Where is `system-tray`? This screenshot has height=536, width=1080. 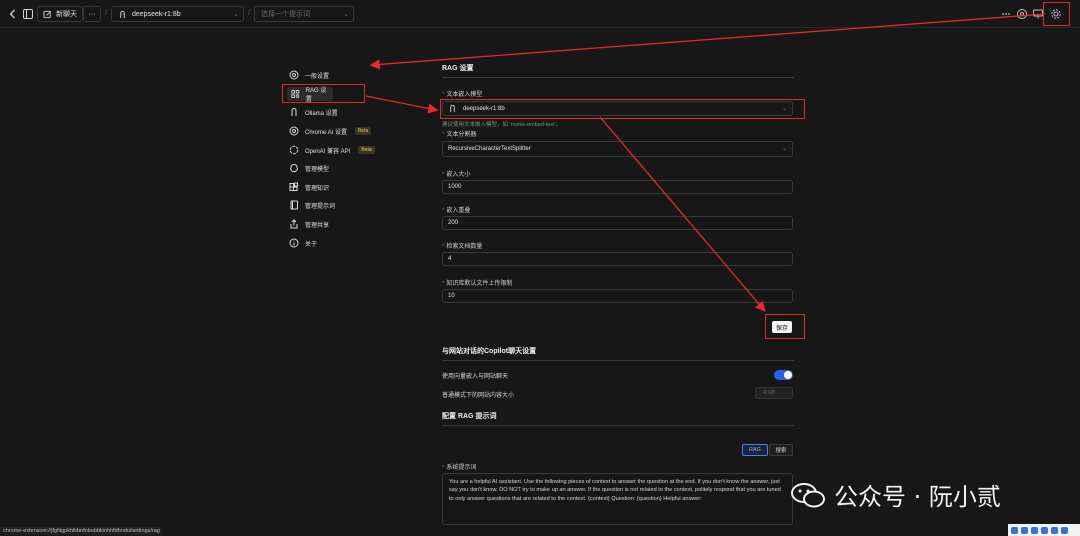
system-tray is located at coordinates (1044, 530).